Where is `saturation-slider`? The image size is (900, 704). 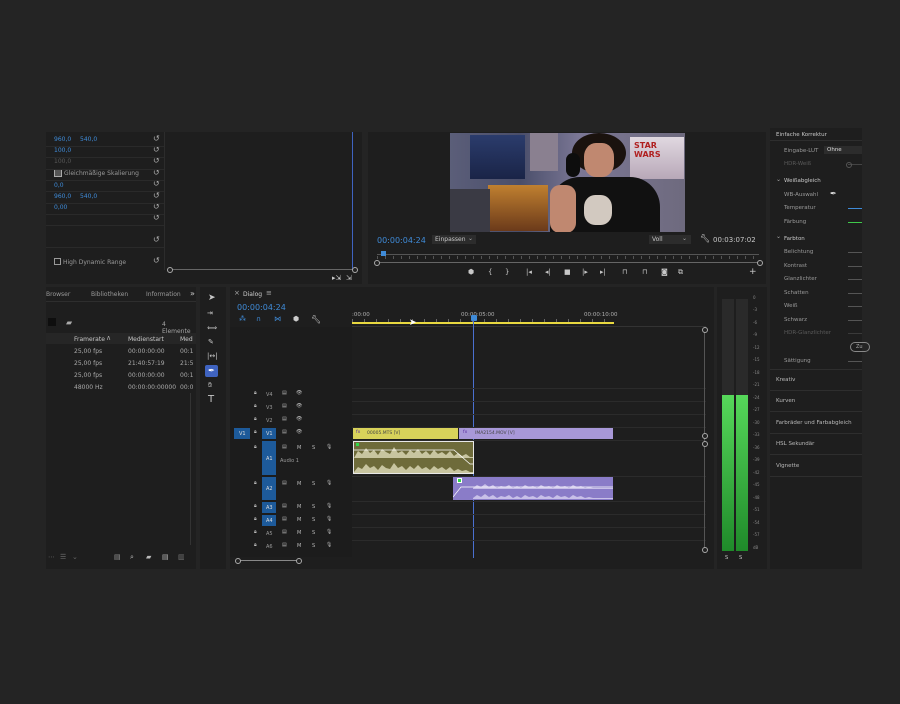 saturation-slider is located at coordinates (855, 361).